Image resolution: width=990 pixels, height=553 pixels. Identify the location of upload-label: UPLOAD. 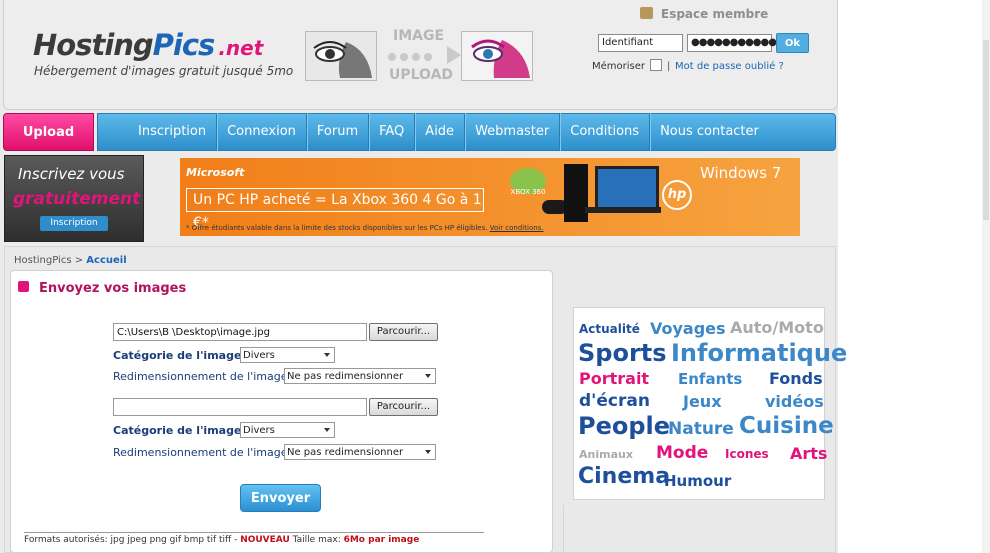
(421, 75).